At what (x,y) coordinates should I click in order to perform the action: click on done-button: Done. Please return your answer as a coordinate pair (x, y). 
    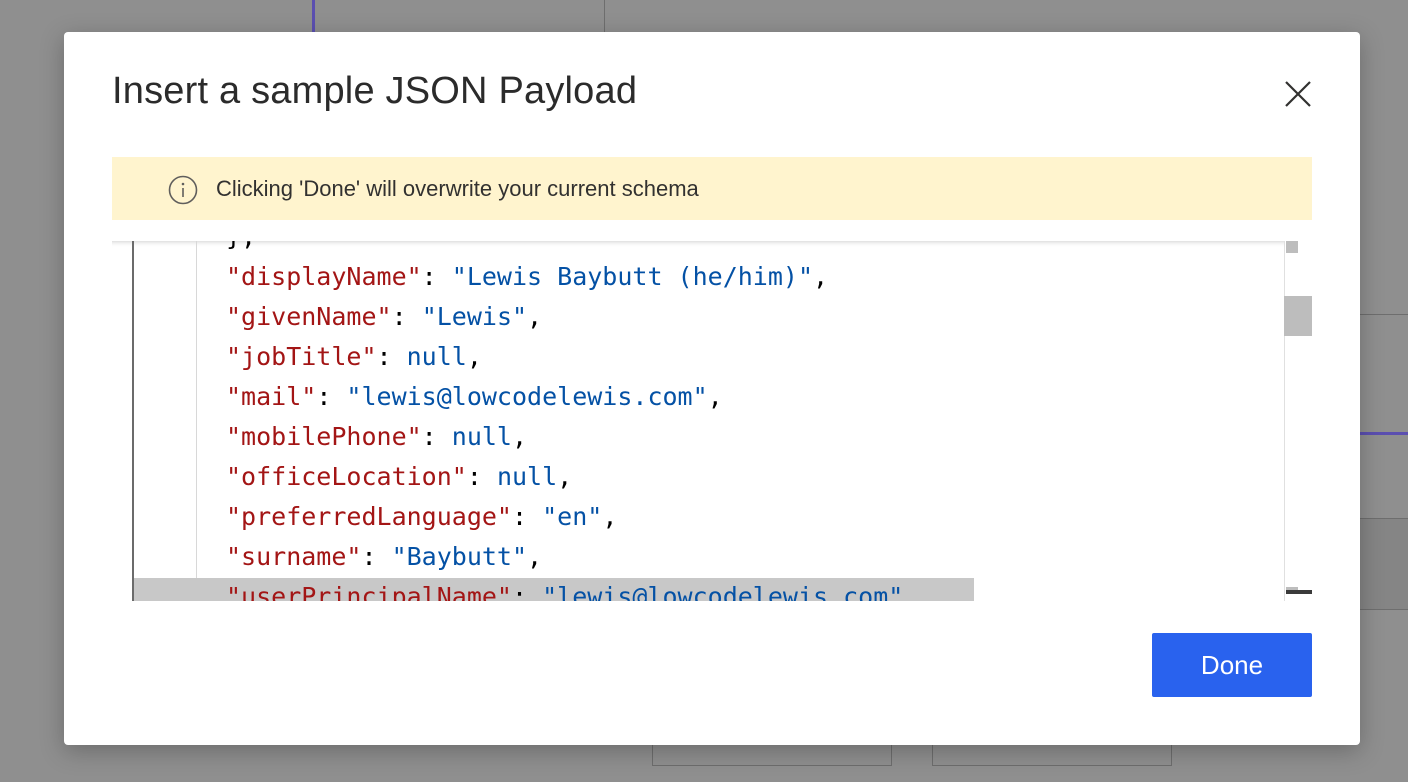
    Looking at the image, I should click on (1232, 665).